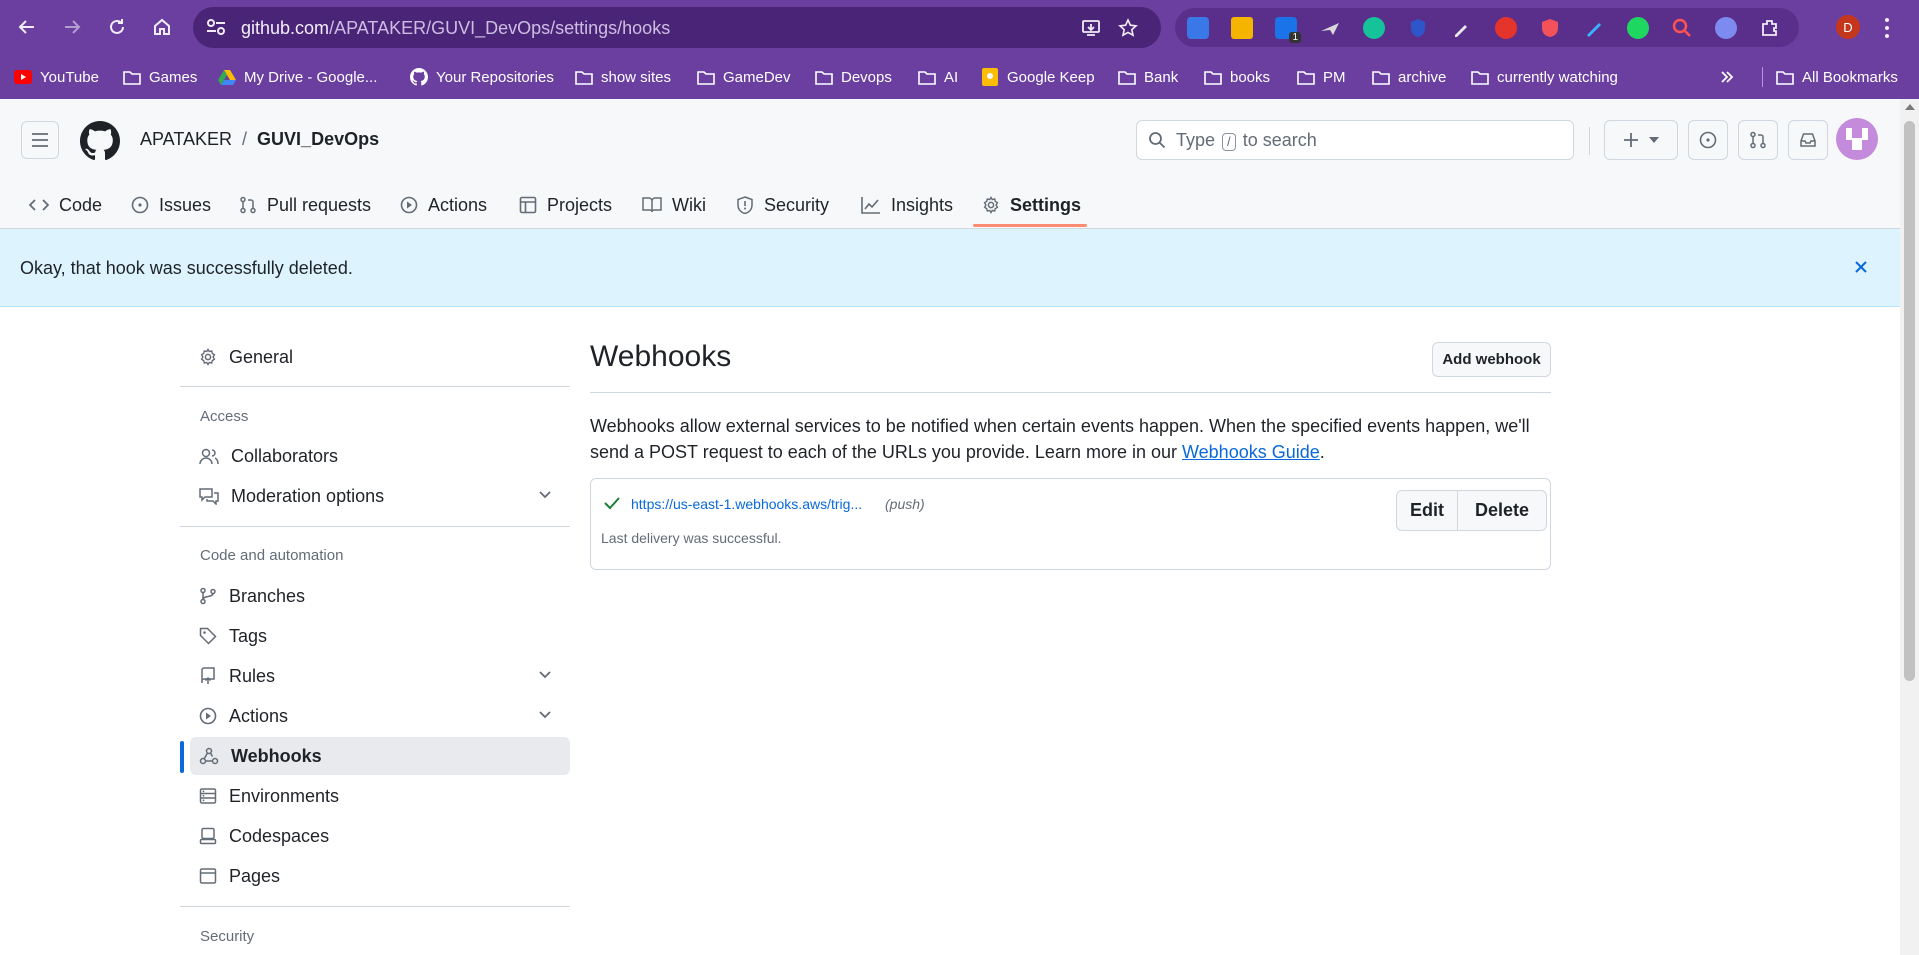 This screenshot has height=955, width=1919. I want to click on forward-button, so click(72, 27).